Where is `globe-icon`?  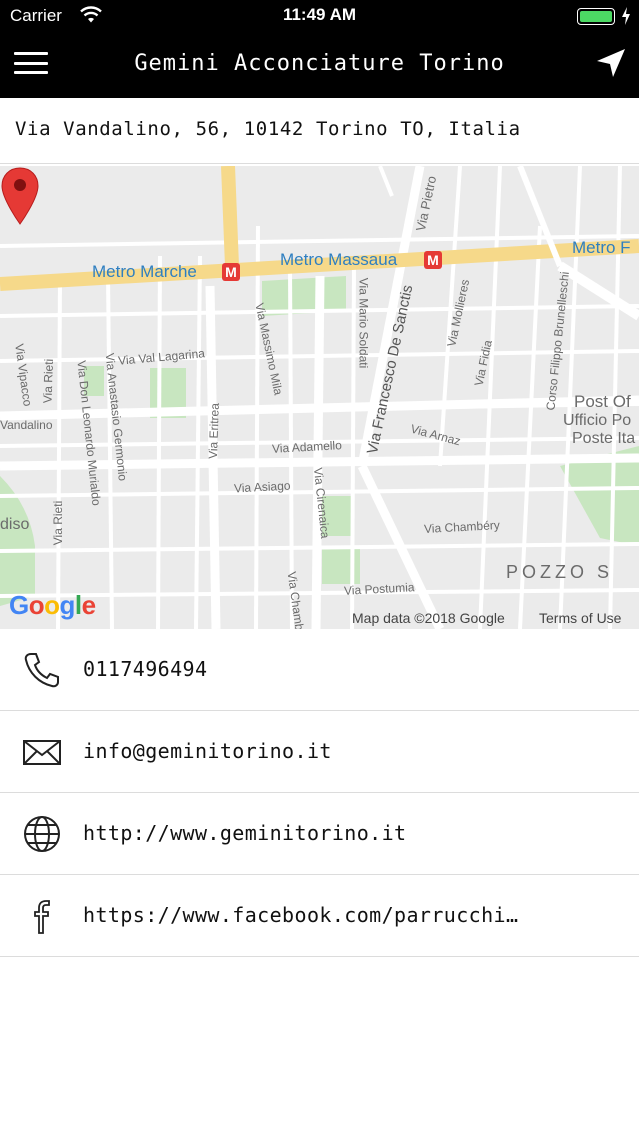
globe-icon is located at coordinates (42, 834).